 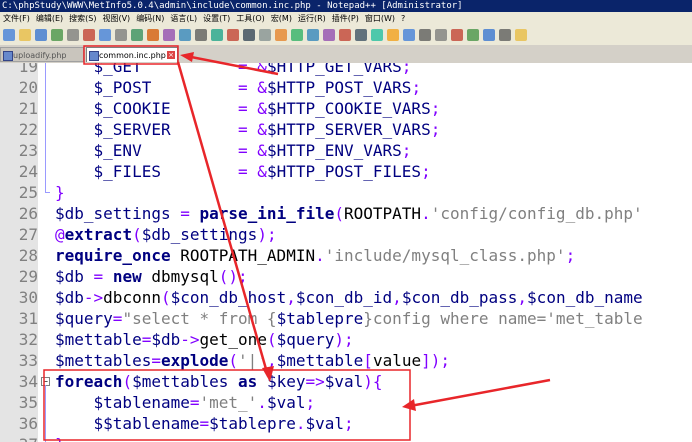 What do you see at coordinates (346, 150) in the screenshot?
I see `code-line: 23 $_ENV = &$HTTP_ENV_VARS;` at bounding box center [346, 150].